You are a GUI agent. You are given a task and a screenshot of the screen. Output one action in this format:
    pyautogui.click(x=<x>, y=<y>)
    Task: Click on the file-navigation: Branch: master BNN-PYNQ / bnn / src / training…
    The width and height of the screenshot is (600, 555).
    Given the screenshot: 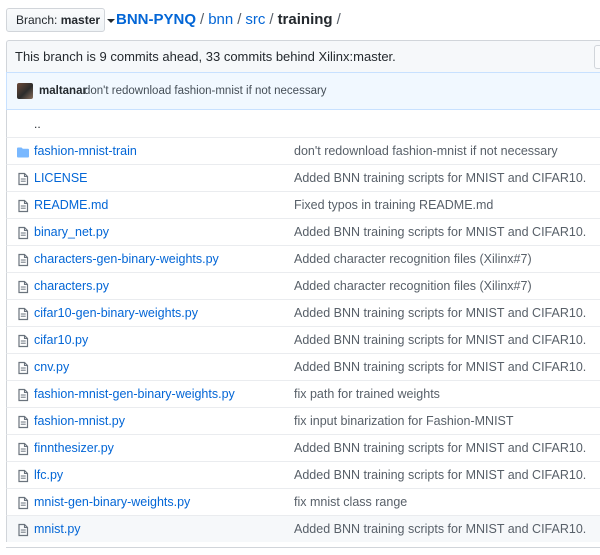 What is the action you would take?
    pyautogui.click(x=300, y=19)
    